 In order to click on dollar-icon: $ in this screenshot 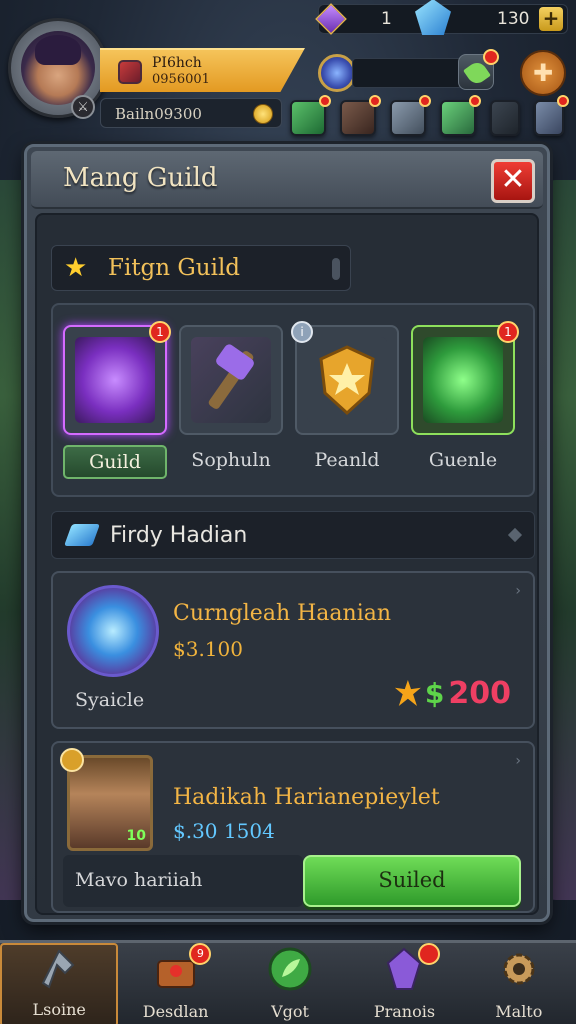, I will do `click(434, 693)`.